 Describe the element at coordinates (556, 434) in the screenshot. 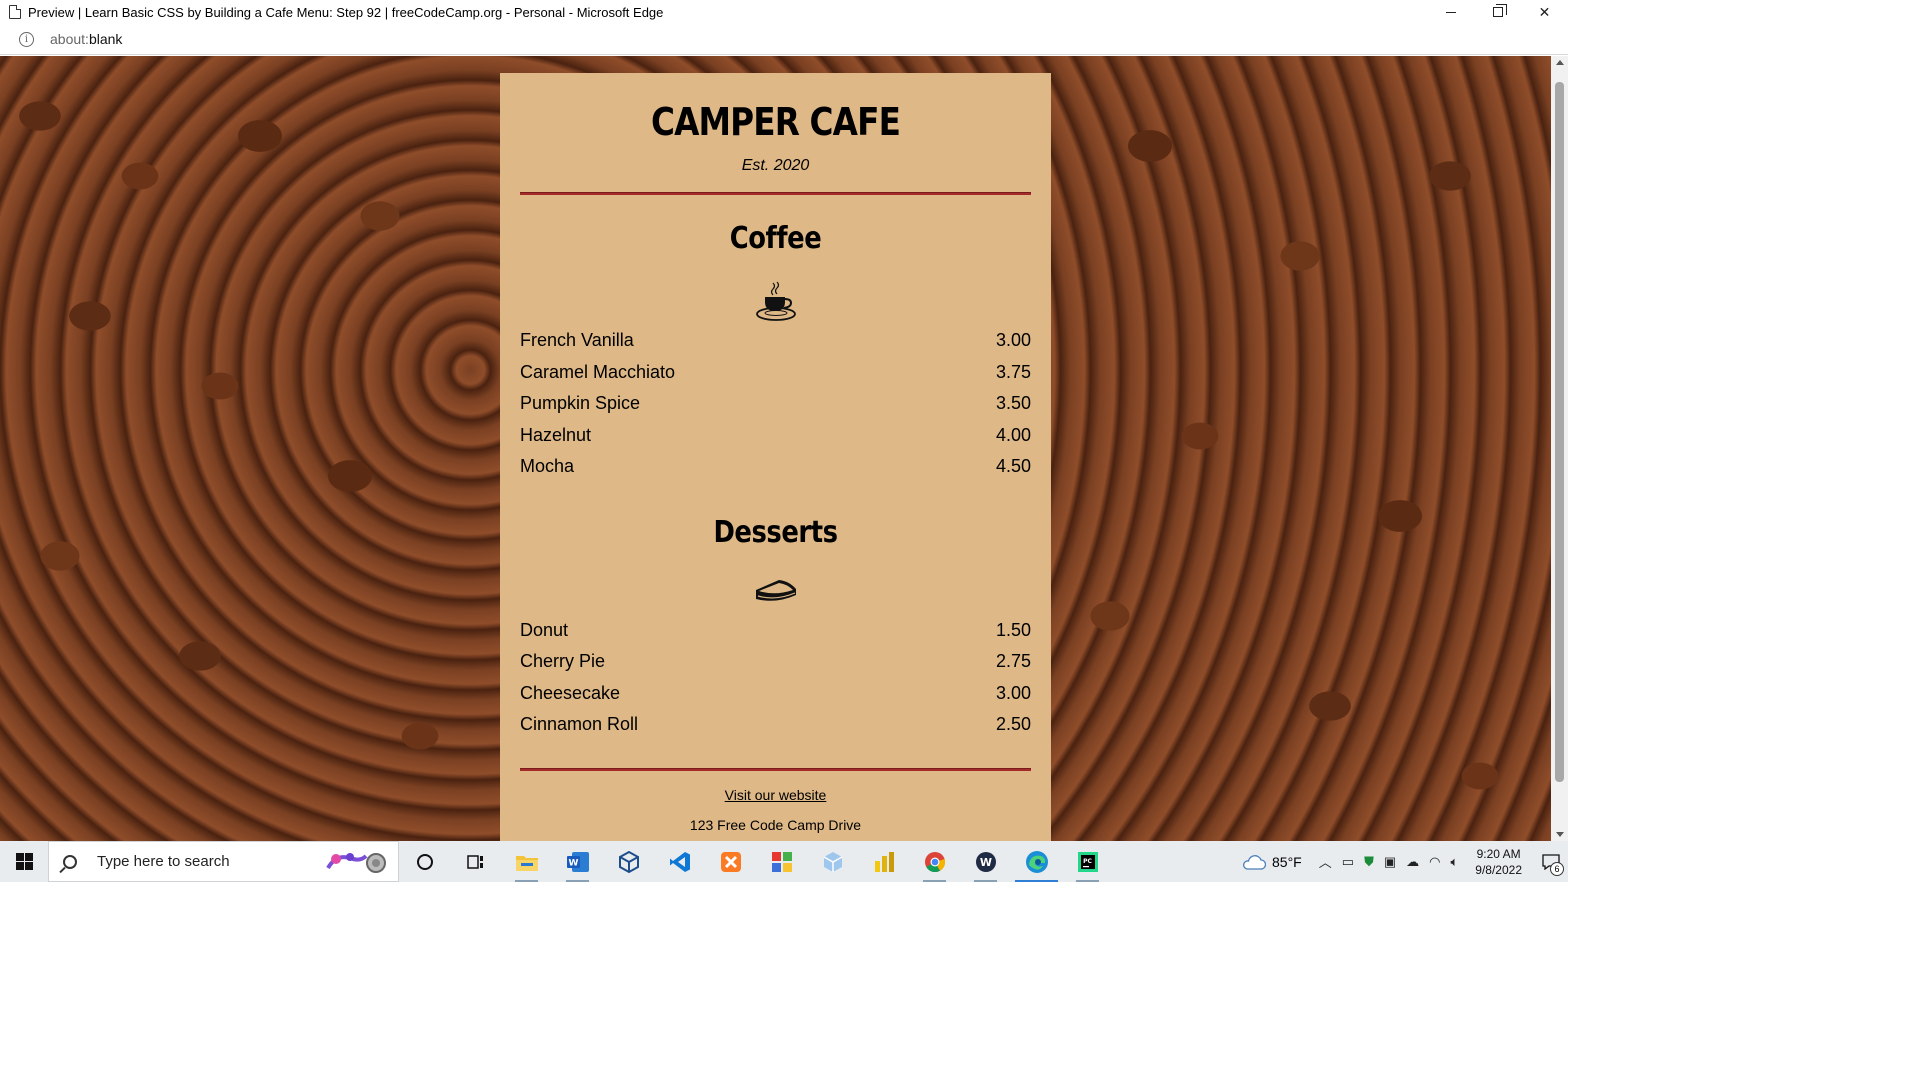

I see `item-name: Hazelnut` at that location.